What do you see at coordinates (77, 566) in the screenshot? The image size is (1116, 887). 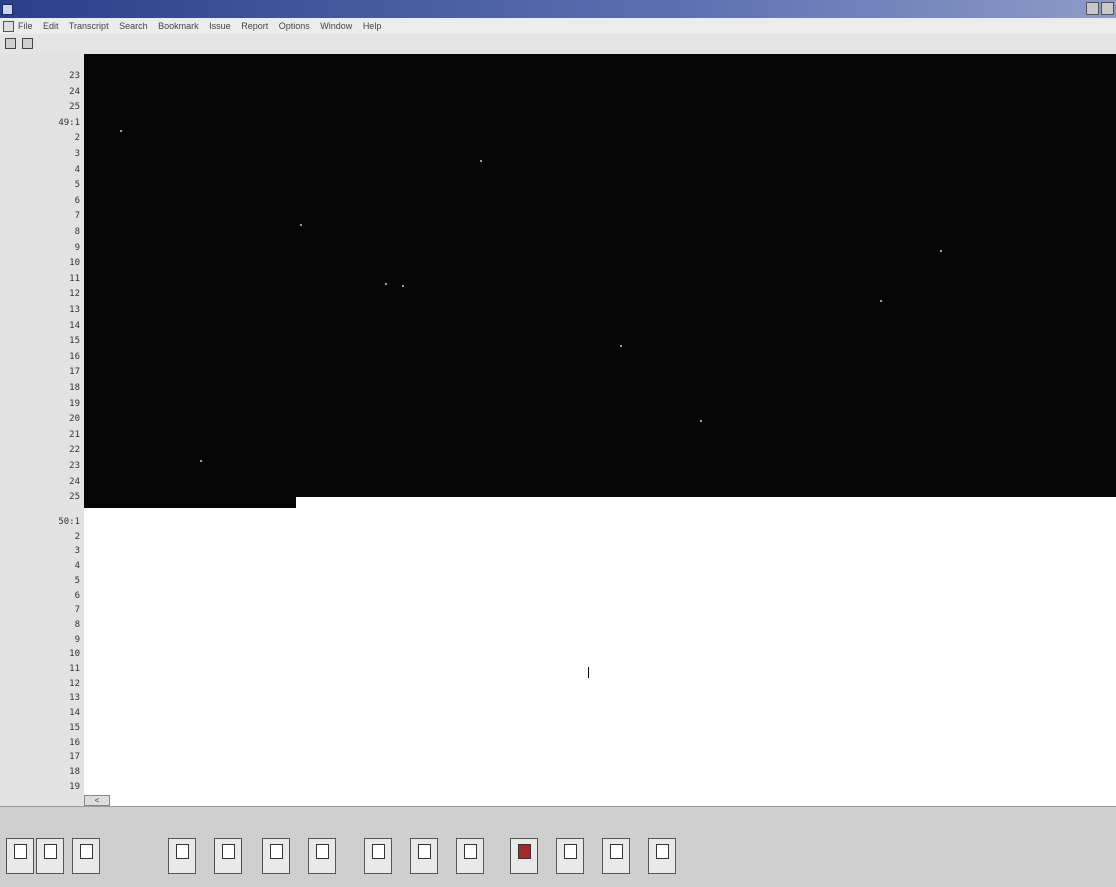 I see `transcript-line-number: 4` at bounding box center [77, 566].